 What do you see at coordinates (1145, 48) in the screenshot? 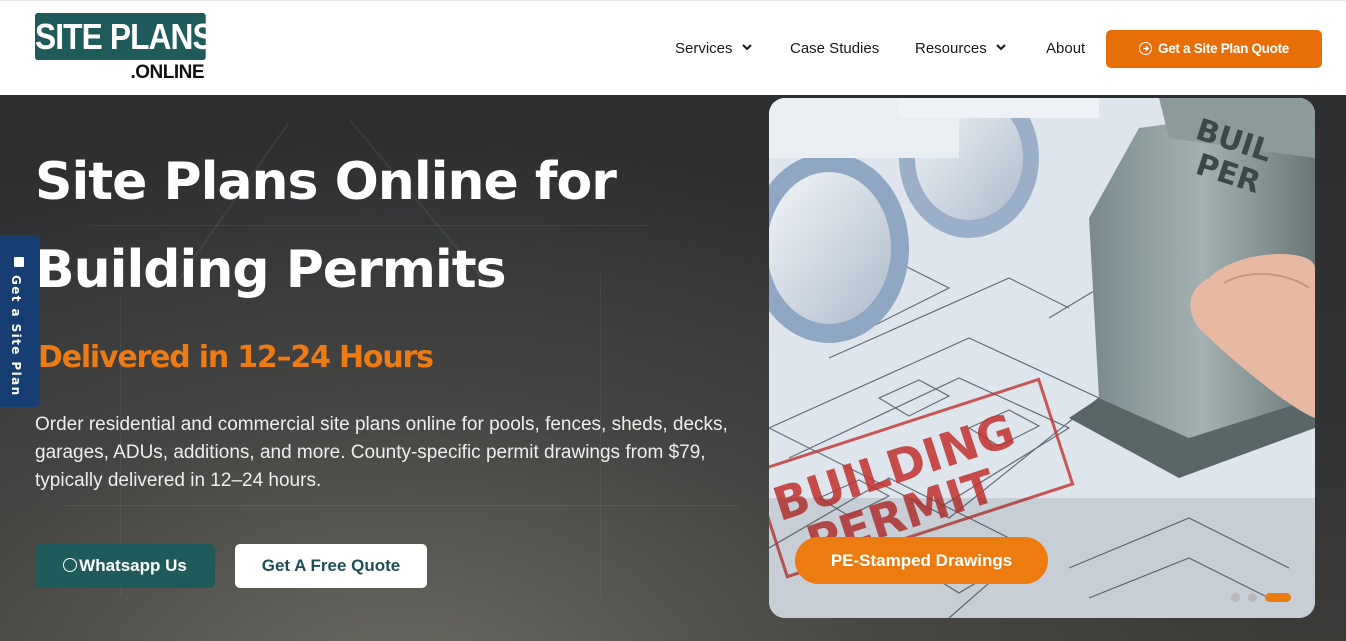
I see `arrow-circle-right-icon` at bounding box center [1145, 48].